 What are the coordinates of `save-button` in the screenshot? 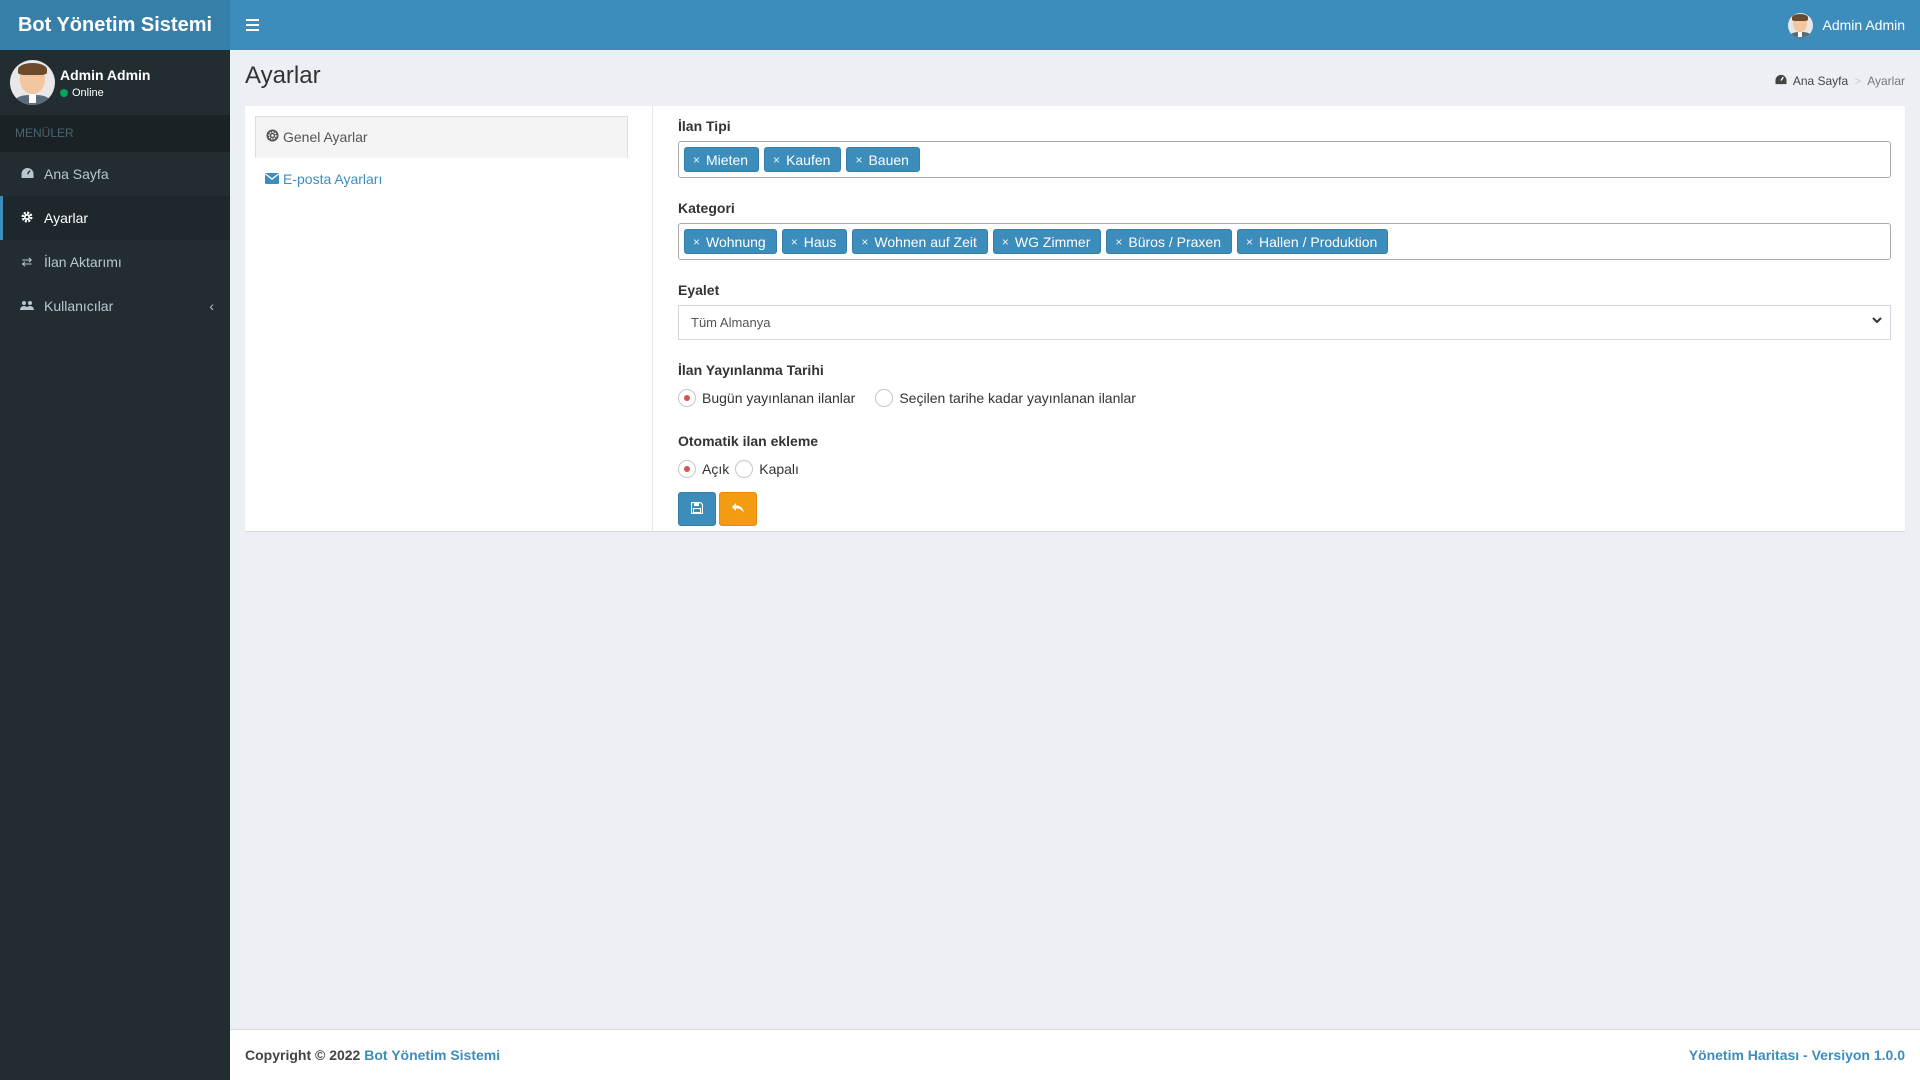 It's located at (697, 509).